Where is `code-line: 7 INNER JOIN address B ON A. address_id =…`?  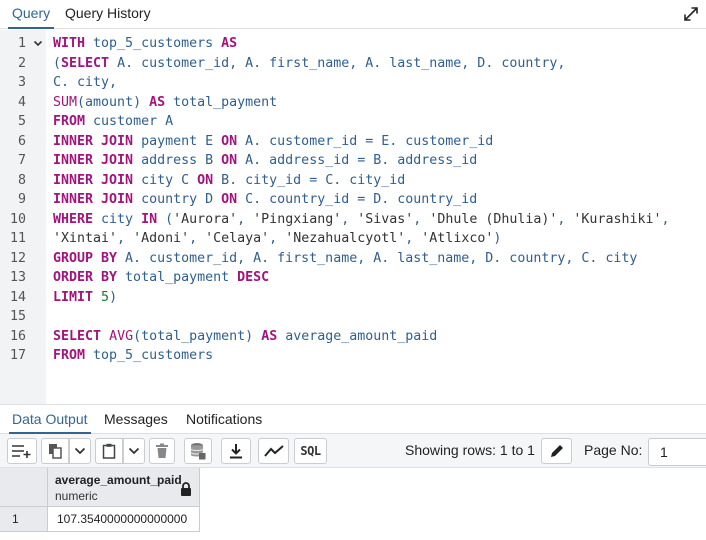 code-line: 7 INNER JOIN address B ON A. address_id =… is located at coordinates (353, 161).